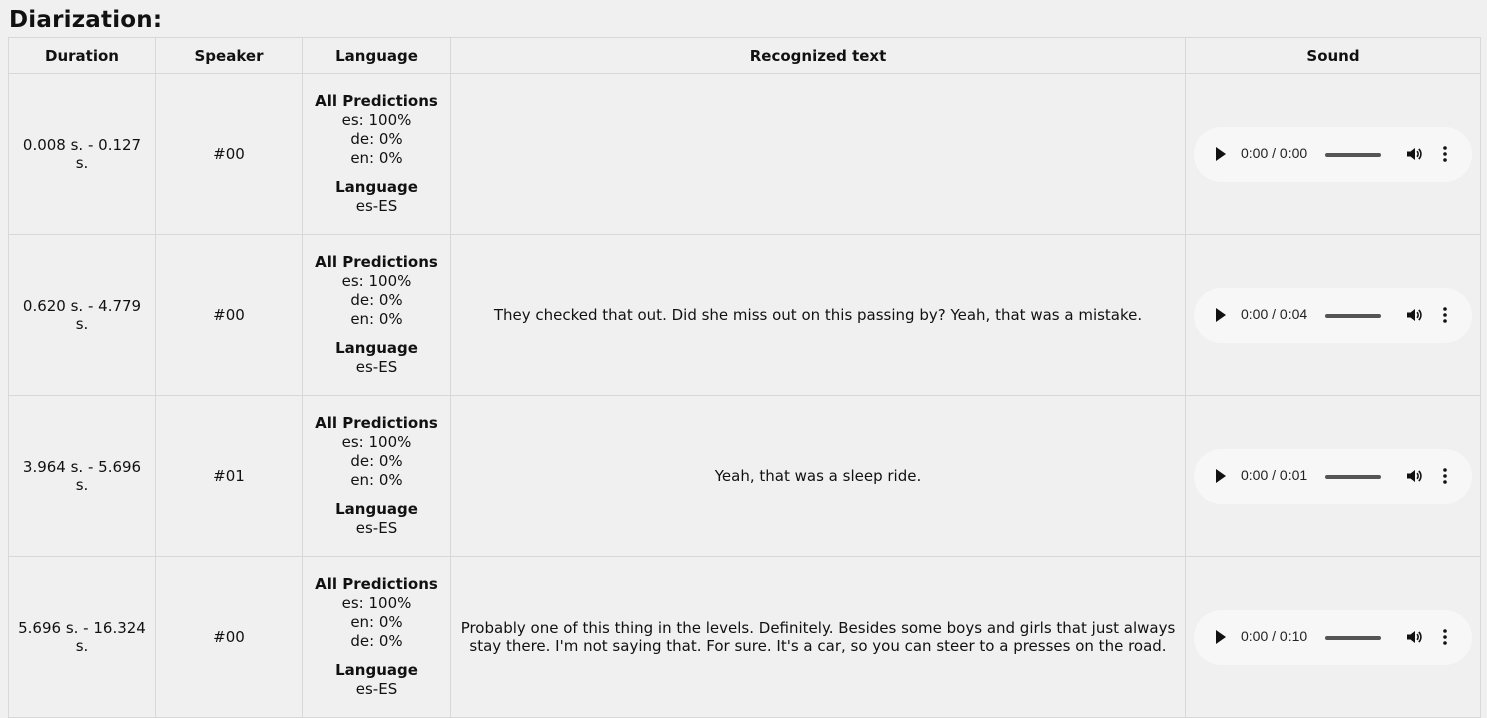  I want to click on col-duration: Duration, so click(82, 55).